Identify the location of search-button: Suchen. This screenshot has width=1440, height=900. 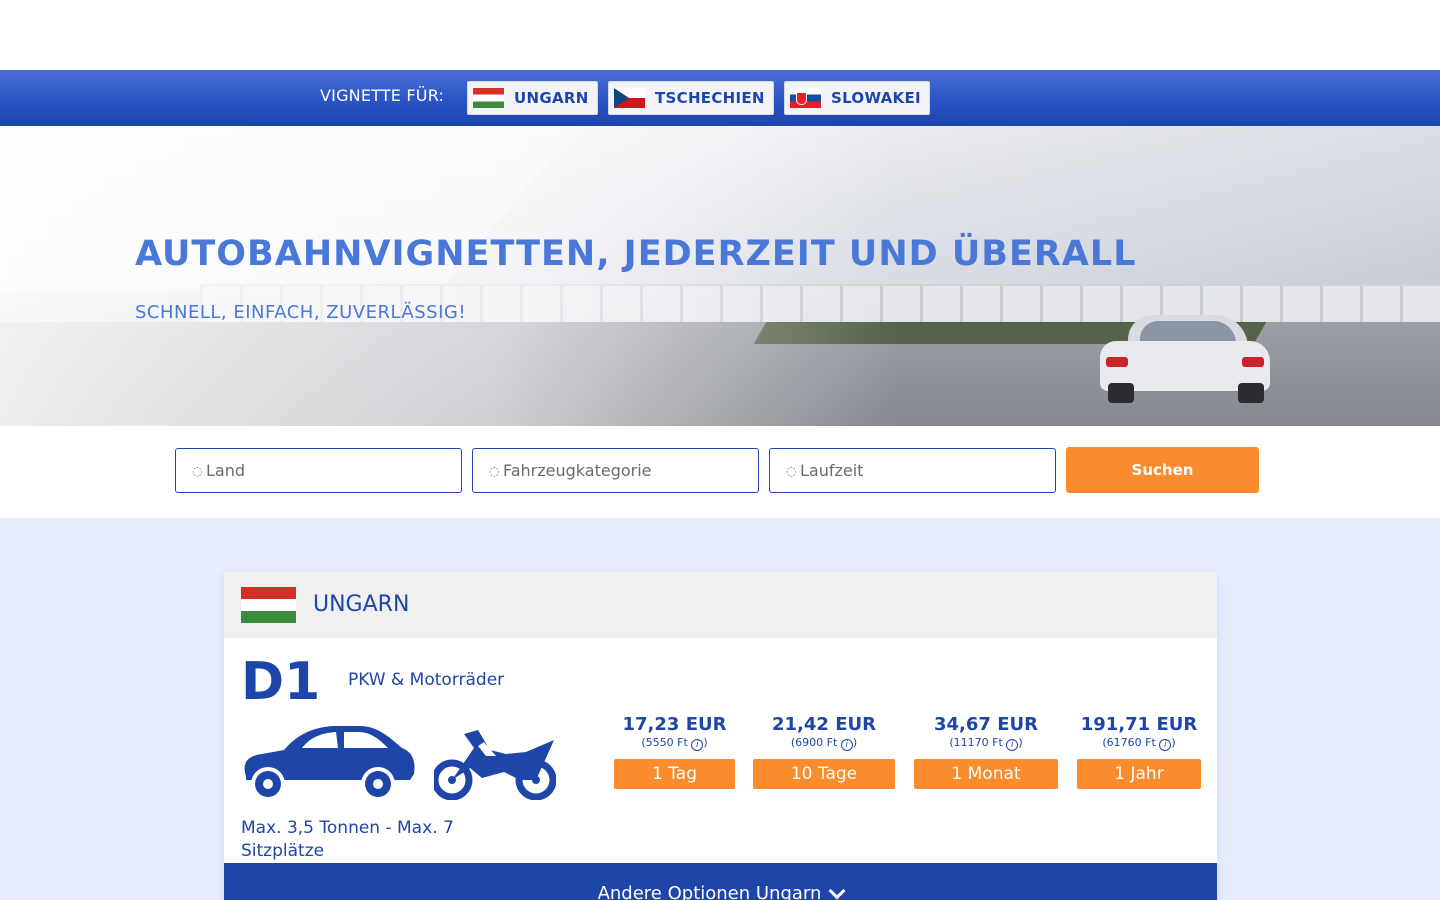
(1162, 470).